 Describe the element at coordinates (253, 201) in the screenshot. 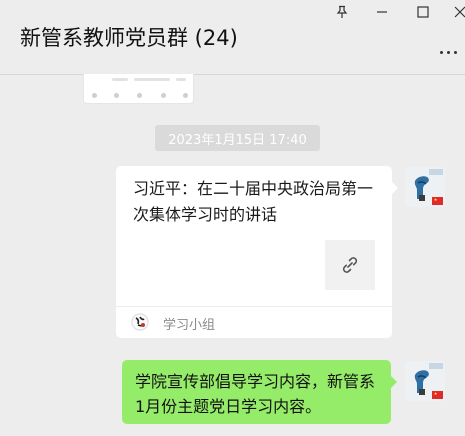

I see `link-card-title: 习近平：在二十届中央政治局第一次集体学习时的讲话` at that location.